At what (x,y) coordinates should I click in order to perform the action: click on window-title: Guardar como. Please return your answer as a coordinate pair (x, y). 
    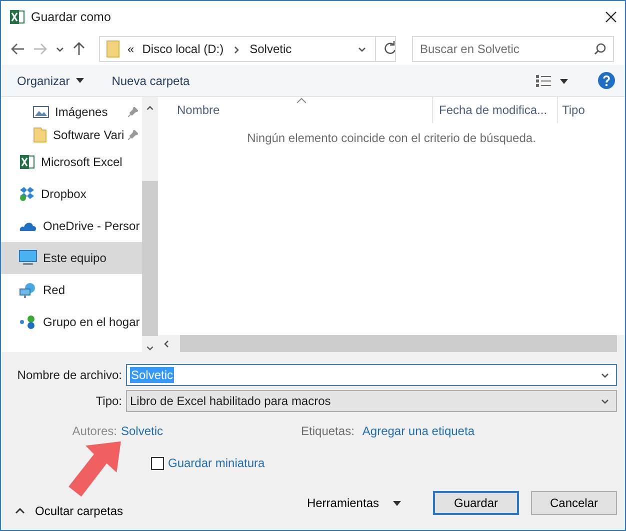
    Looking at the image, I should click on (71, 17).